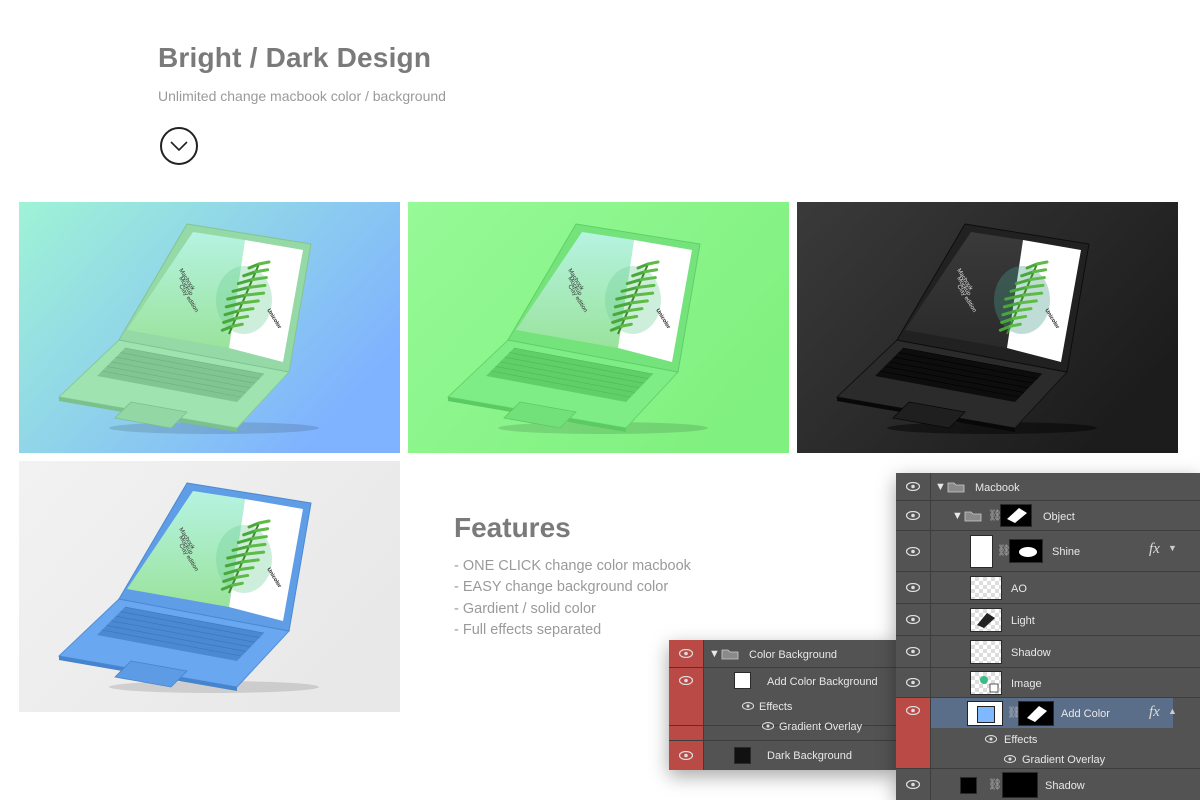 This screenshot has width=1200, height=800. What do you see at coordinates (783, 697) in the screenshot?
I see `layer-row-add-color-background: Add Color Background Effects` at bounding box center [783, 697].